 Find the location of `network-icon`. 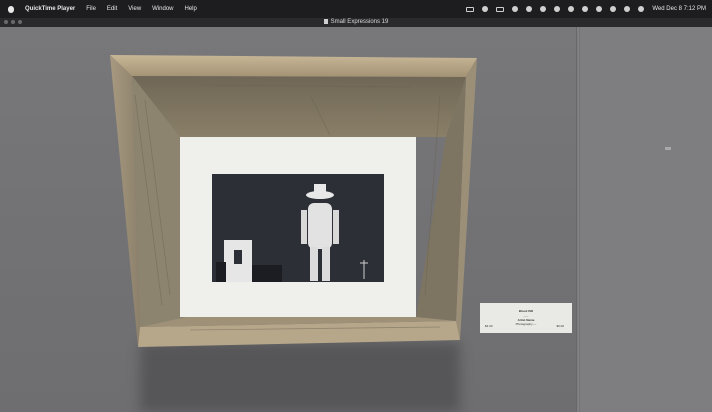

network-icon is located at coordinates (543, 9).